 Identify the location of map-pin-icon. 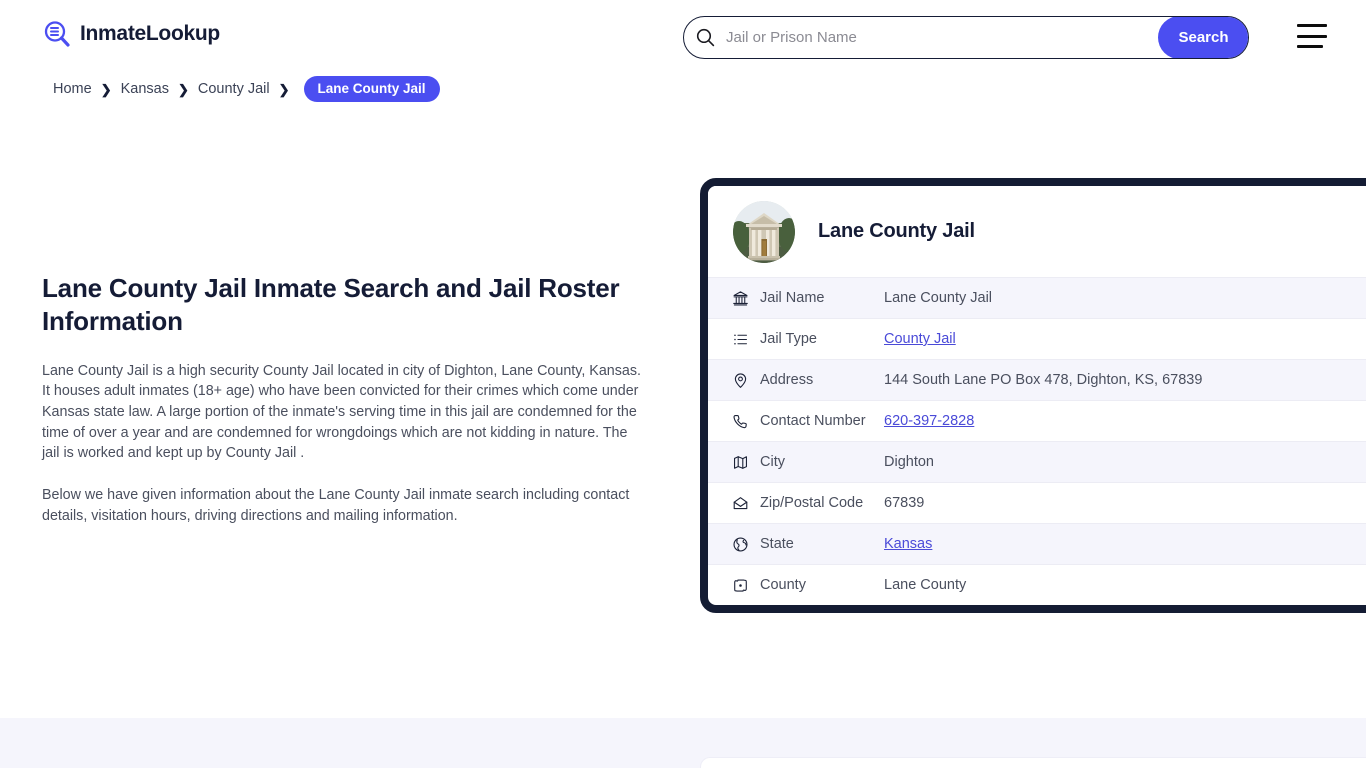
(746, 380).